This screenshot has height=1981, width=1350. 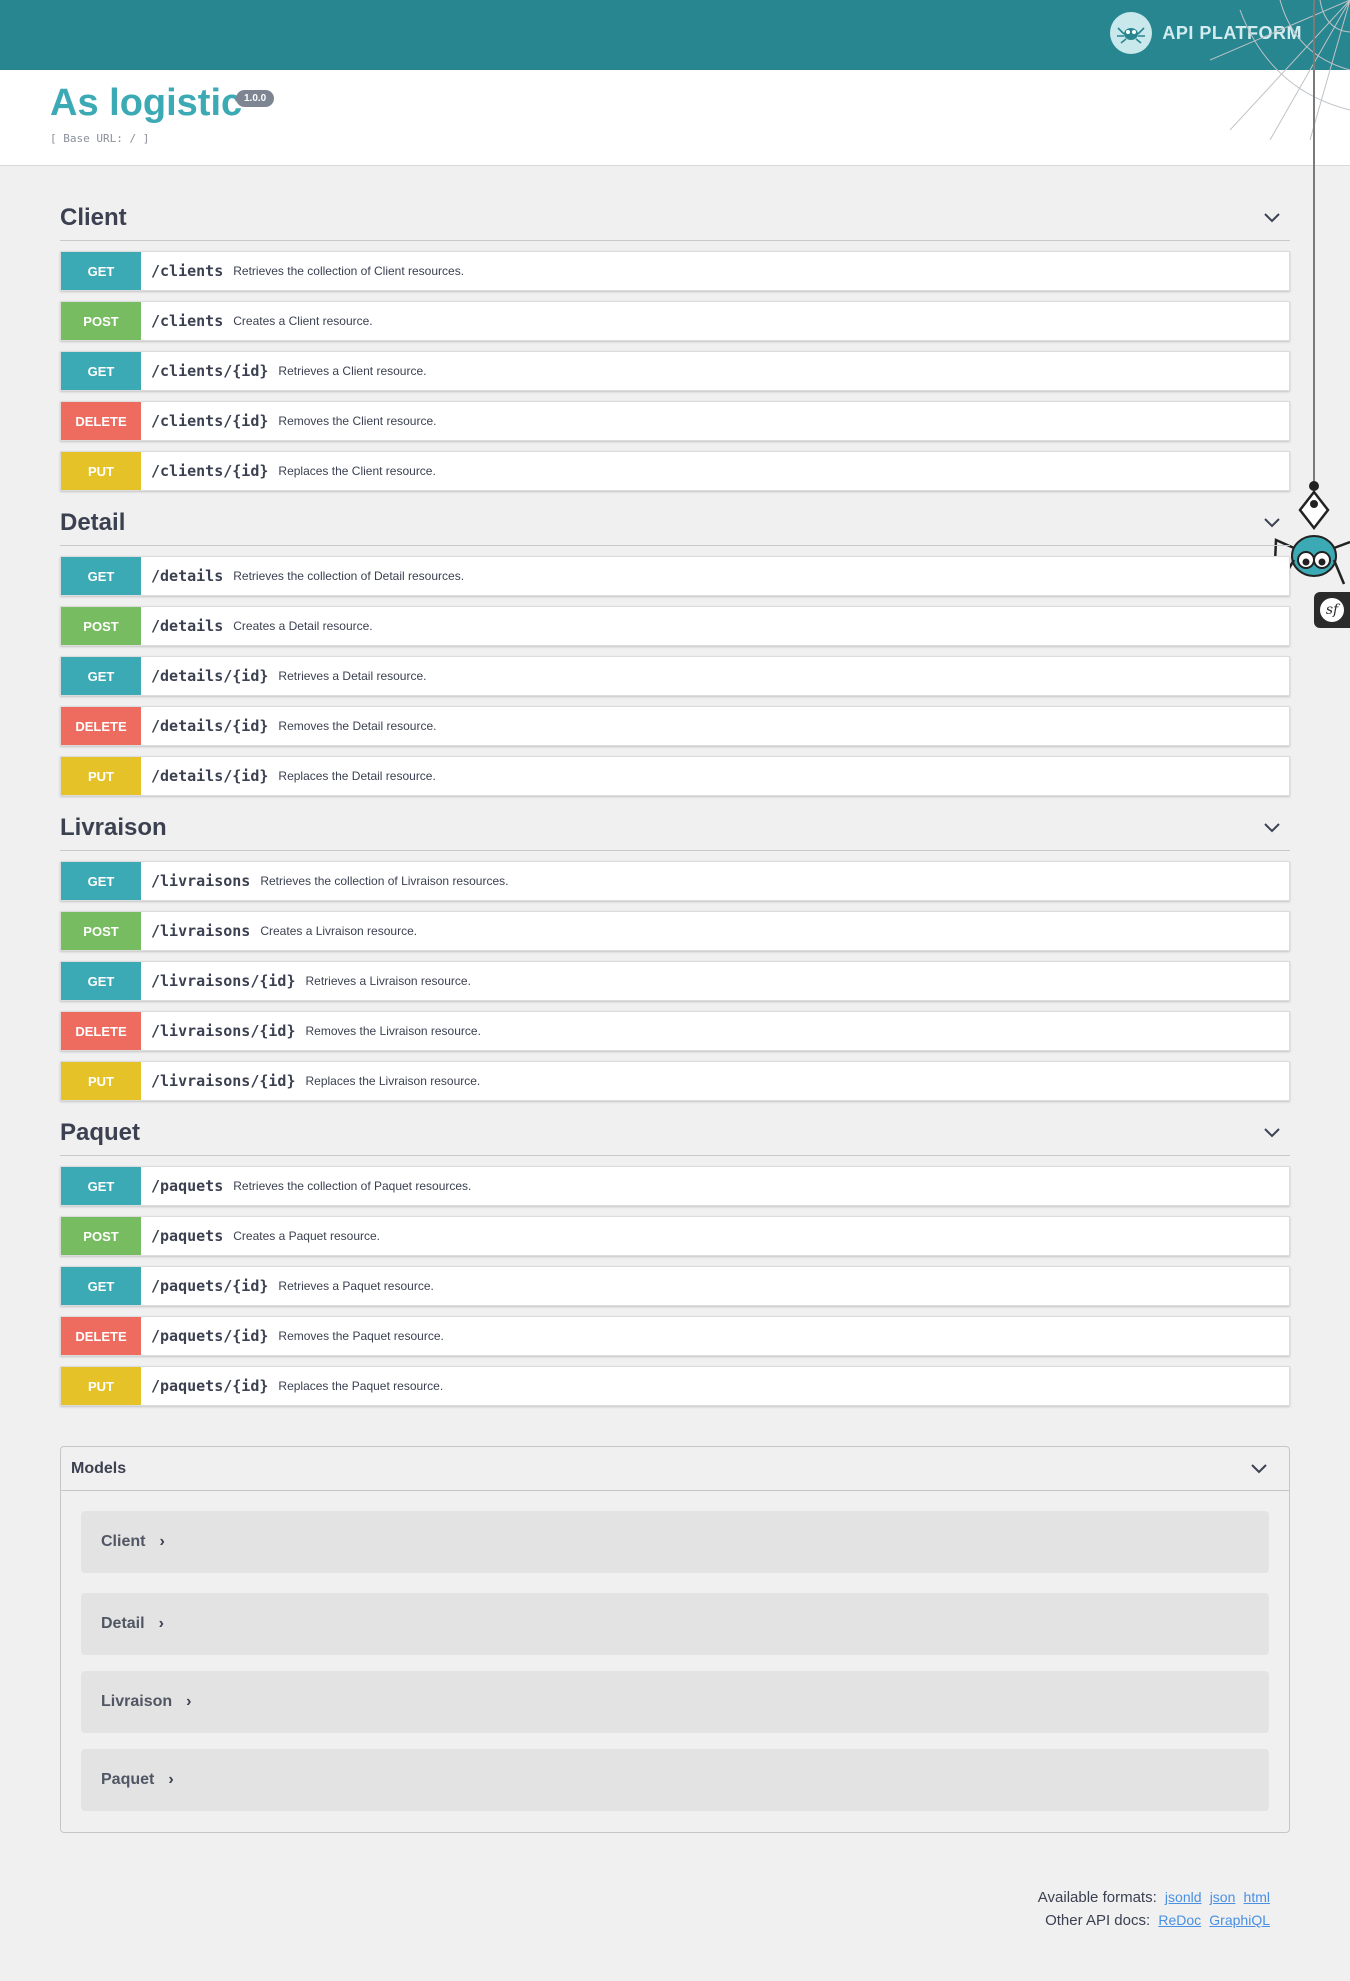 I want to click on models-title: Models, so click(x=99, y=1468).